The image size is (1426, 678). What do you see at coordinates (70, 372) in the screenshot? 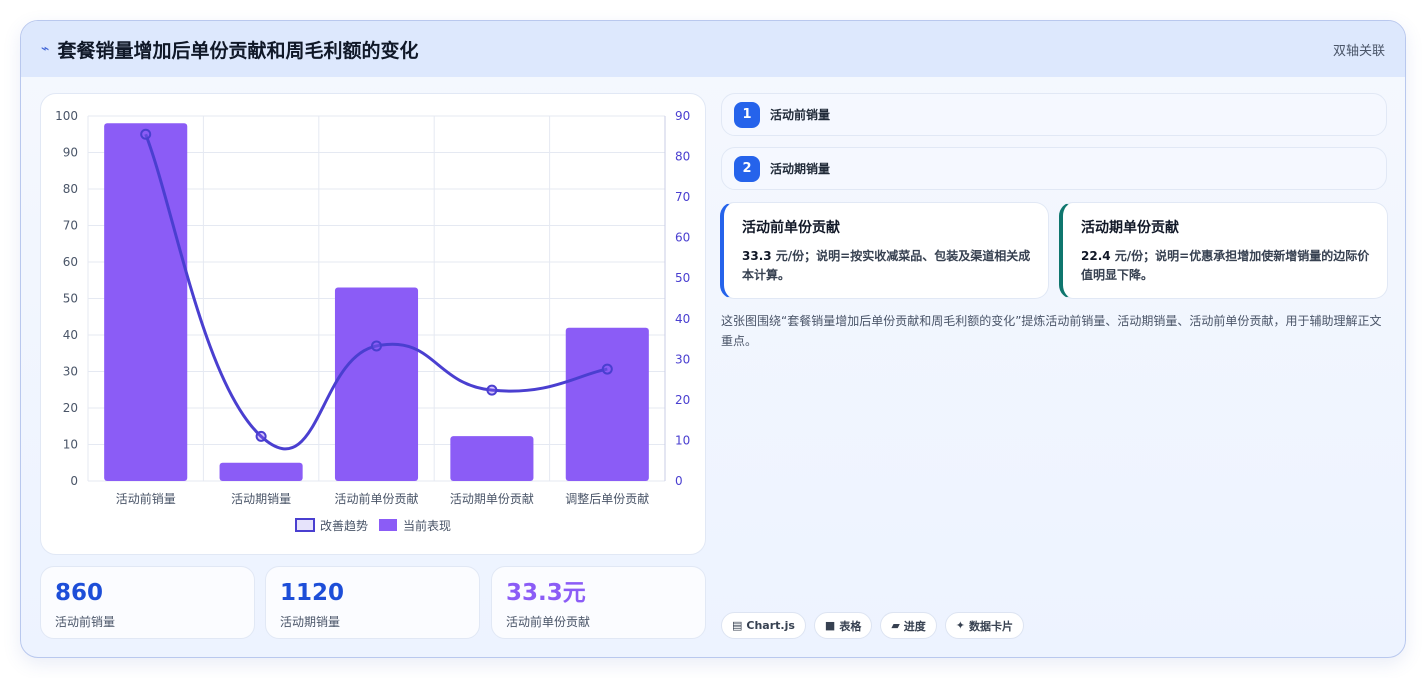
I see `y-left-tick-label: 30` at bounding box center [70, 372].